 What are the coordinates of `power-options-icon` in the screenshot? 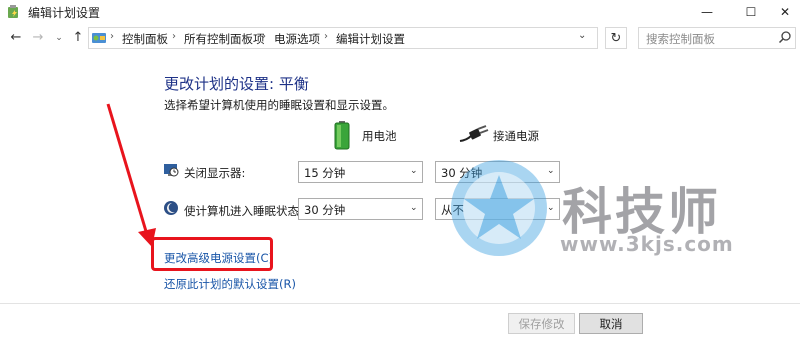 It's located at (13, 11).